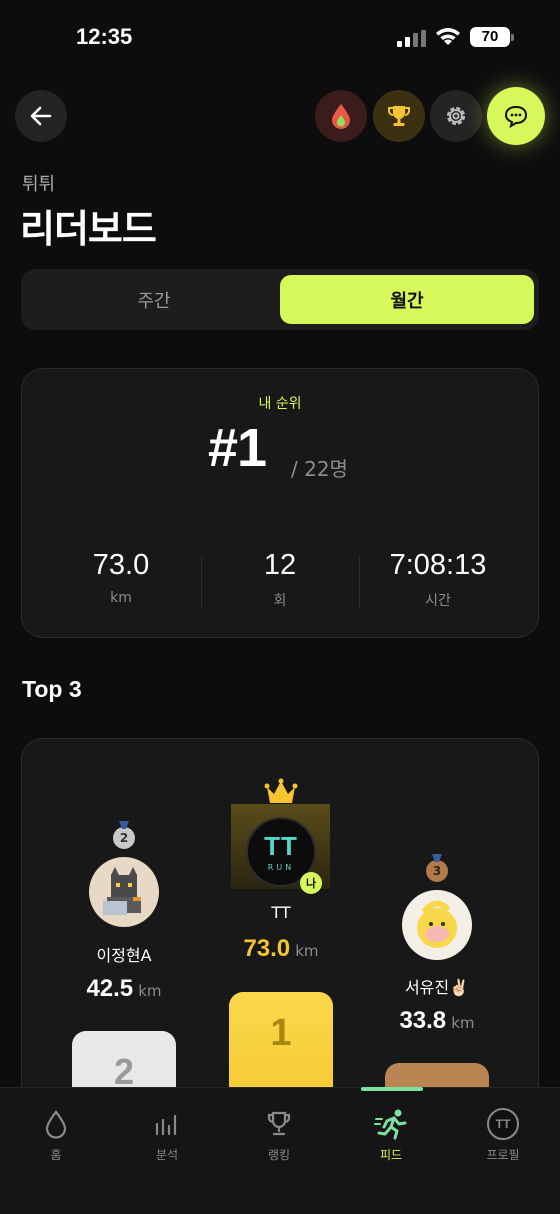 The width and height of the screenshot is (560, 1214). Describe the element at coordinates (166, 1125) in the screenshot. I see `bar-chart-icon` at that location.